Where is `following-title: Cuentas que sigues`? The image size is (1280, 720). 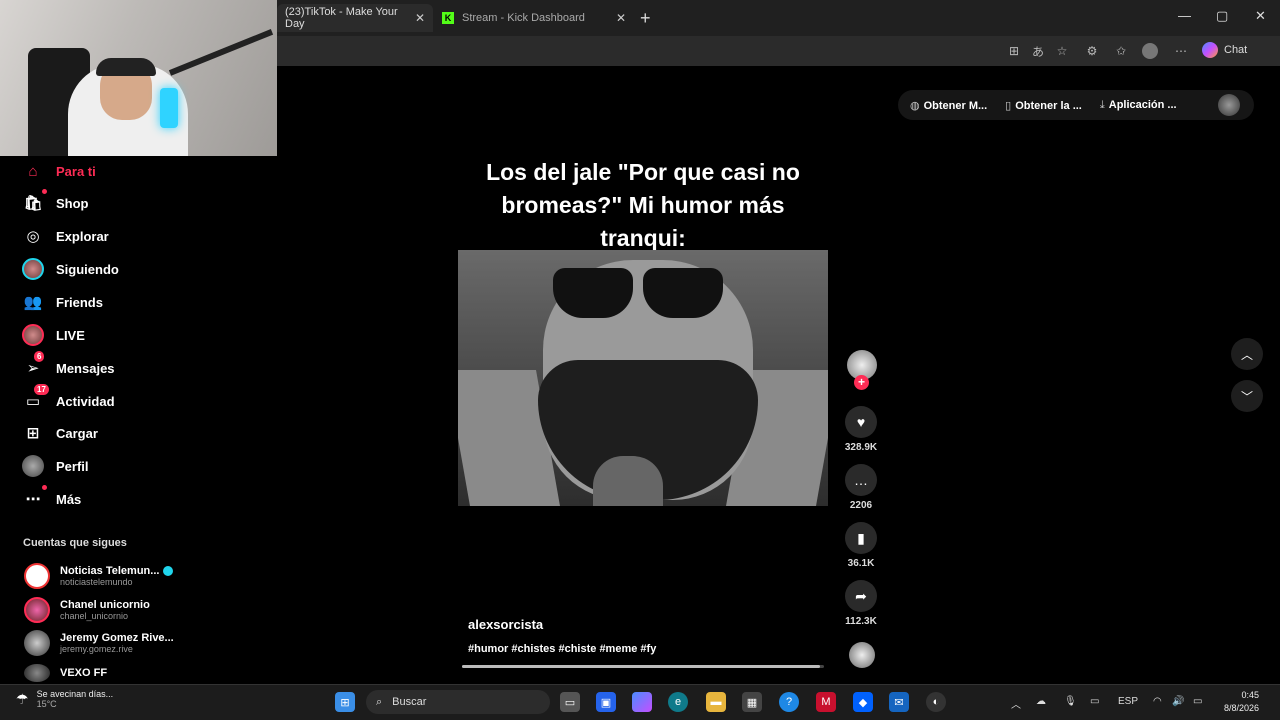
following-title: Cuentas que sigues is located at coordinates (75, 543).